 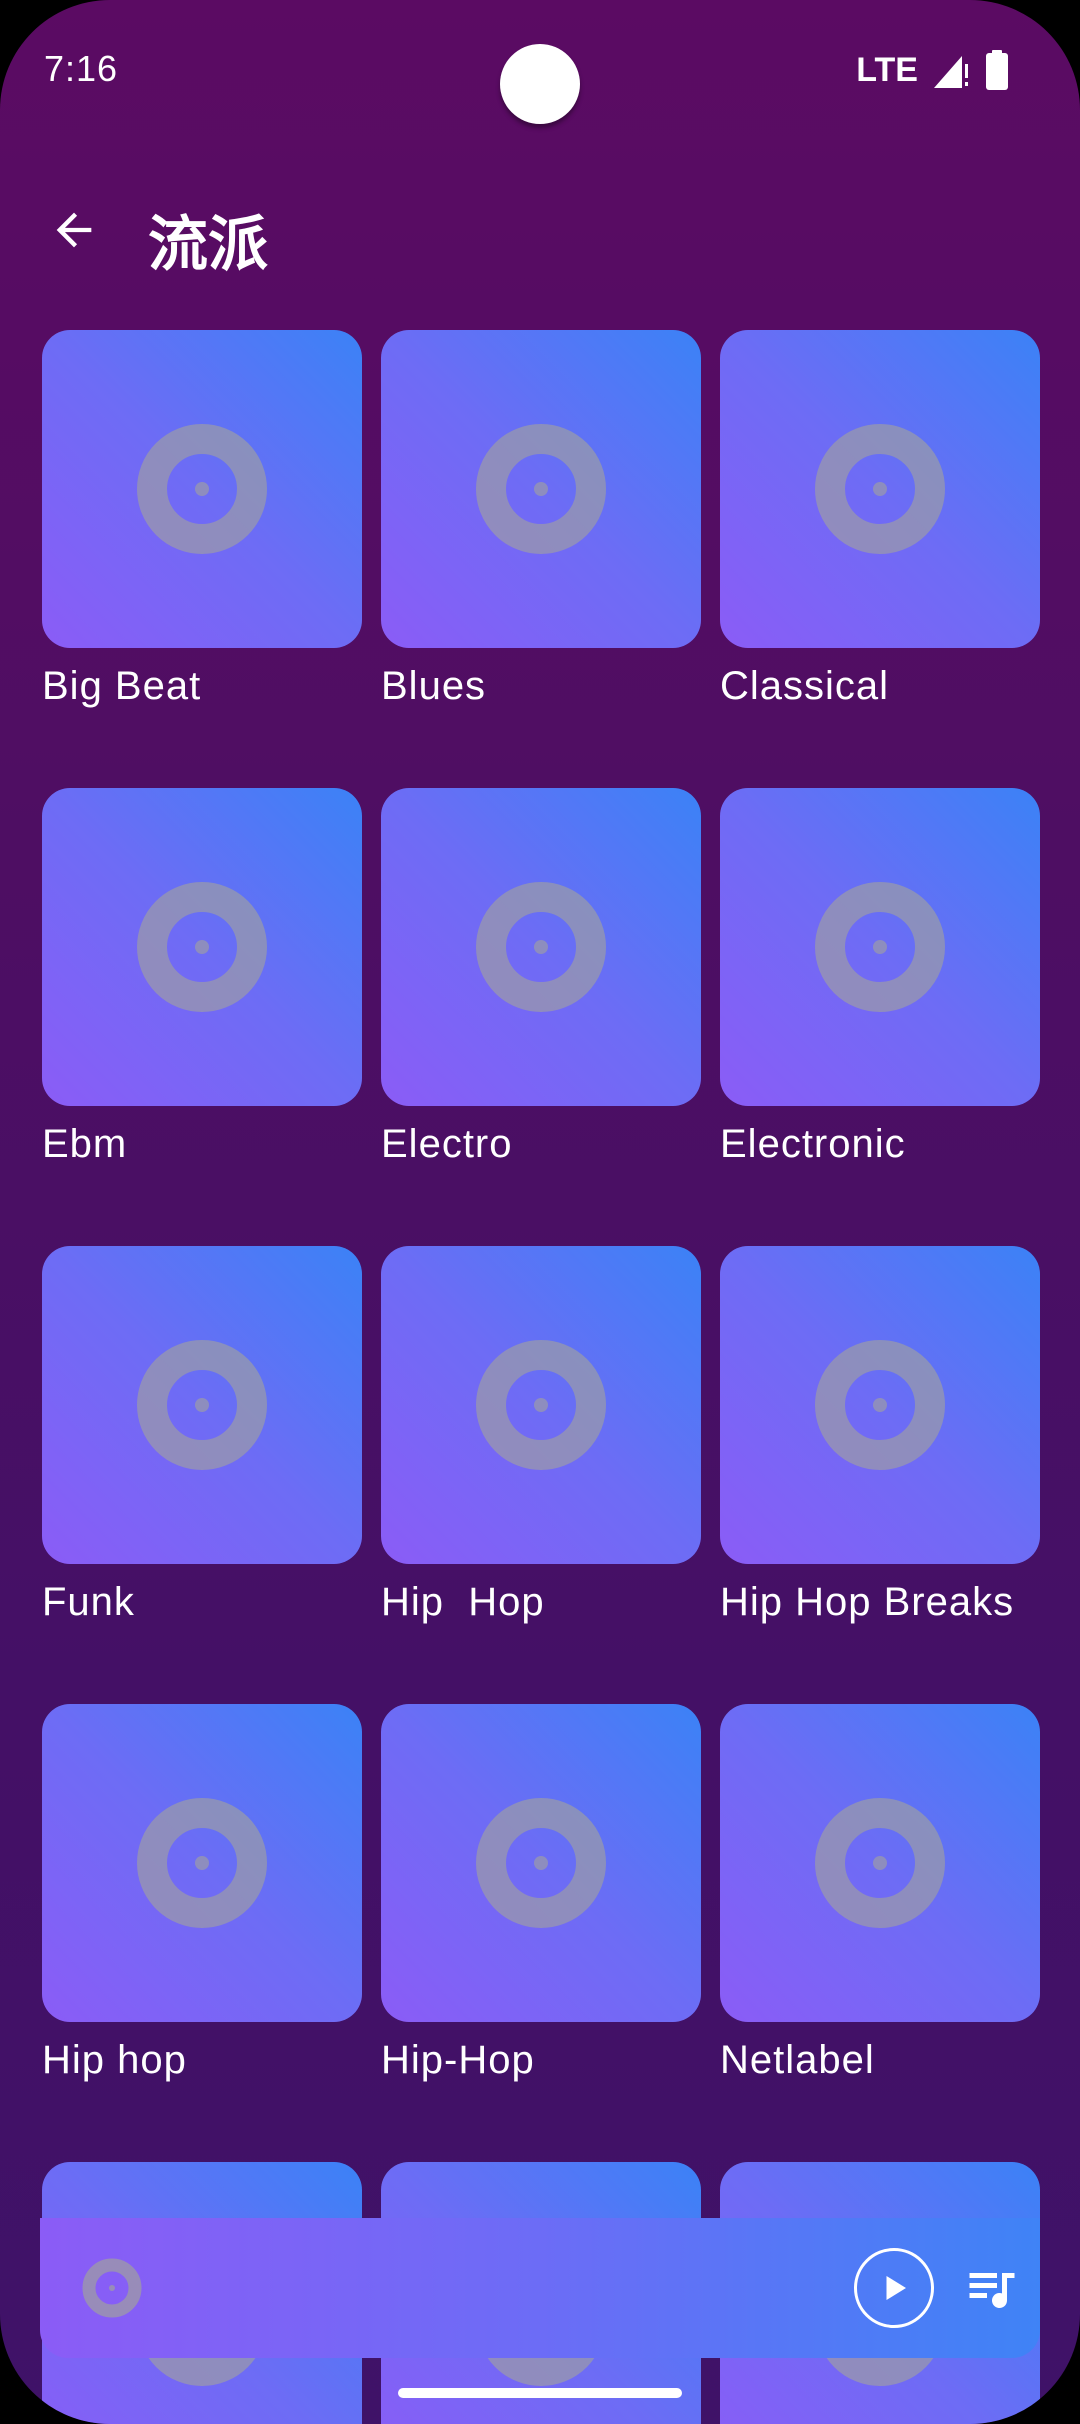 I want to click on genre-label: Funk, so click(x=88, y=1602).